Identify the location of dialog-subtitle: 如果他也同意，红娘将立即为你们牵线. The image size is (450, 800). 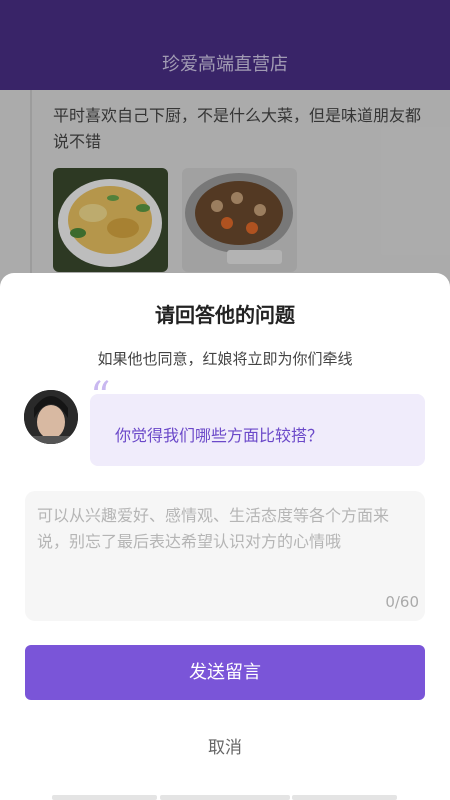
(225, 359).